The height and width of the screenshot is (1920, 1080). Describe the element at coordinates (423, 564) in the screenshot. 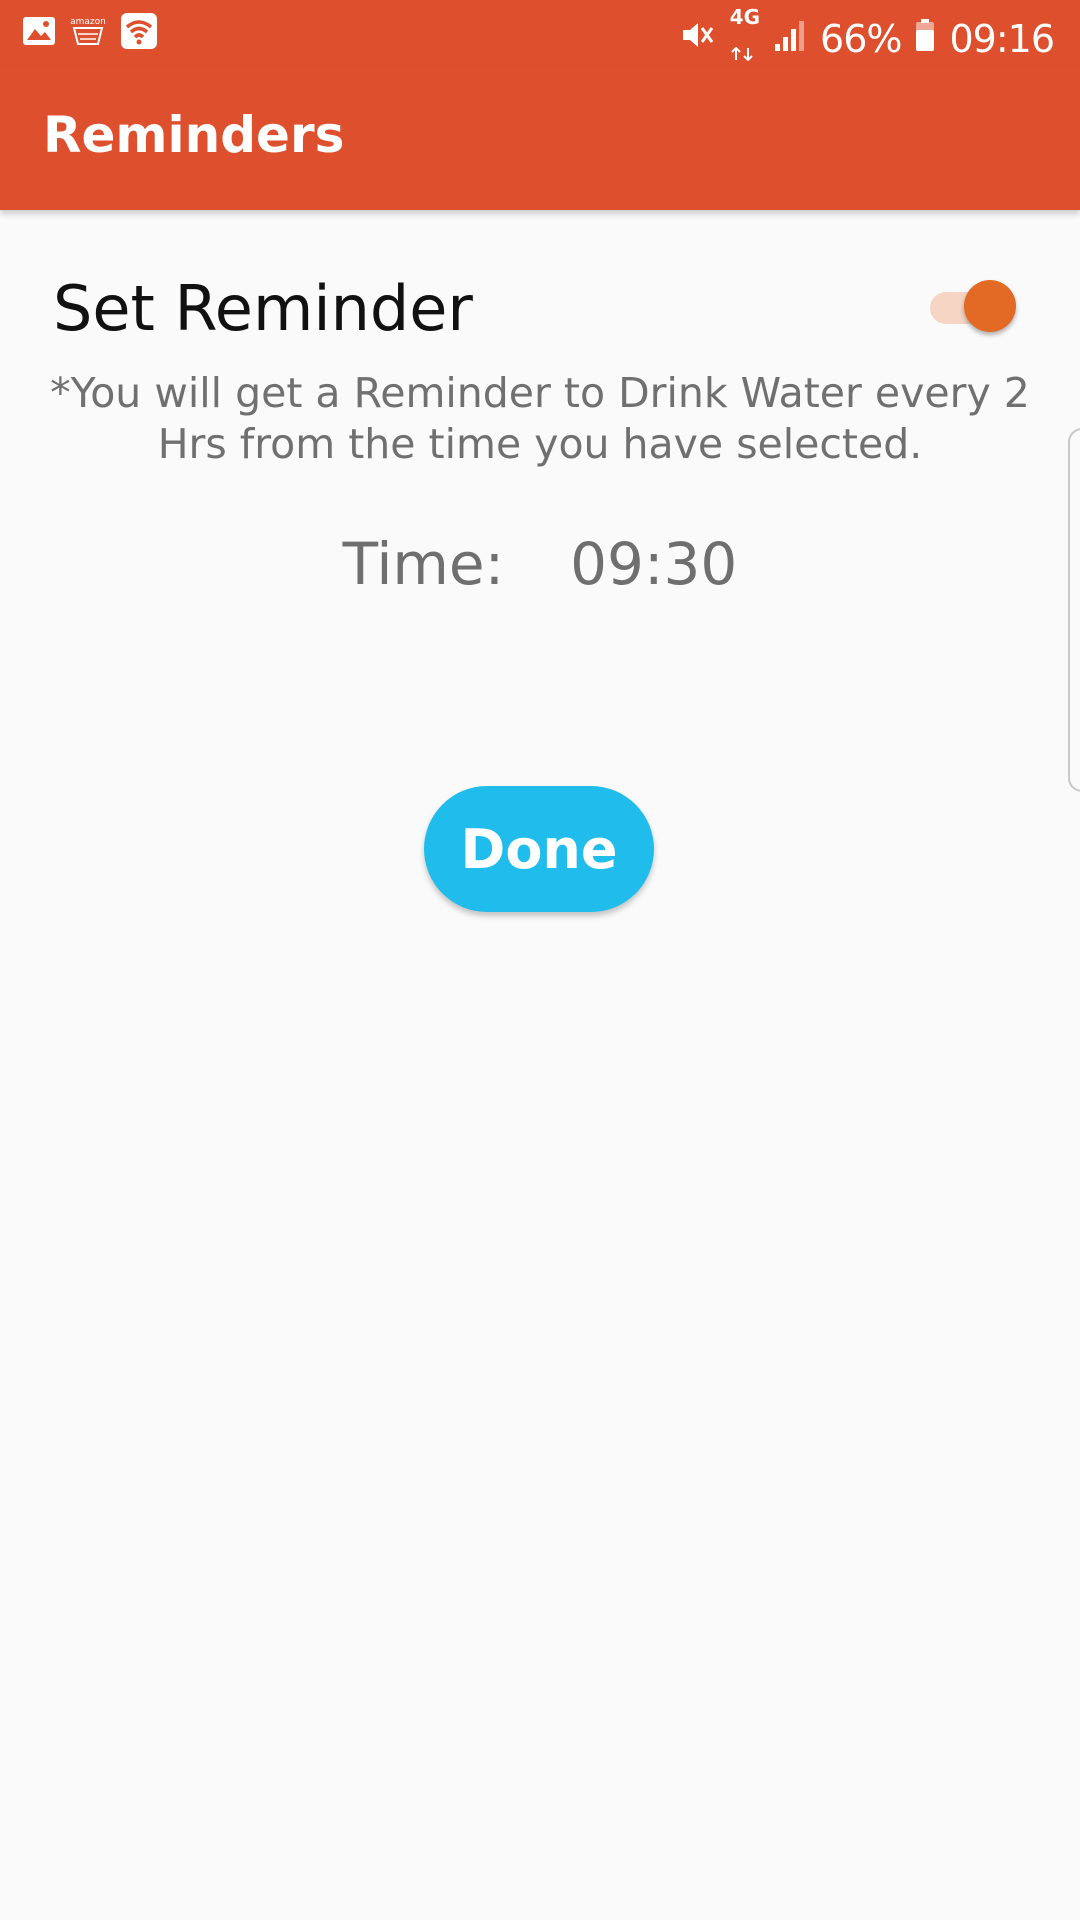

I see `time-label: Time:` at that location.